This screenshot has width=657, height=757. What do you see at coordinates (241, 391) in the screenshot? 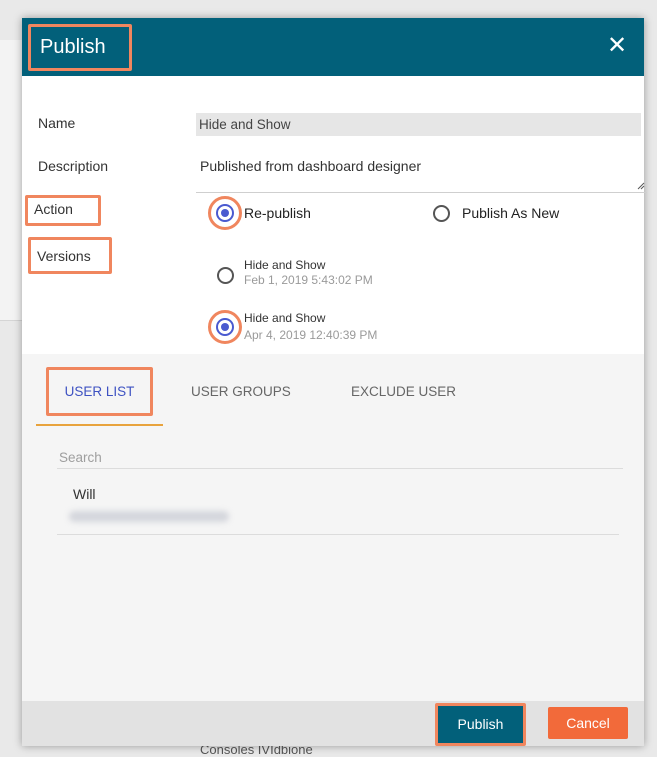
I see `tab-user-groups: USER GROUPS` at bounding box center [241, 391].